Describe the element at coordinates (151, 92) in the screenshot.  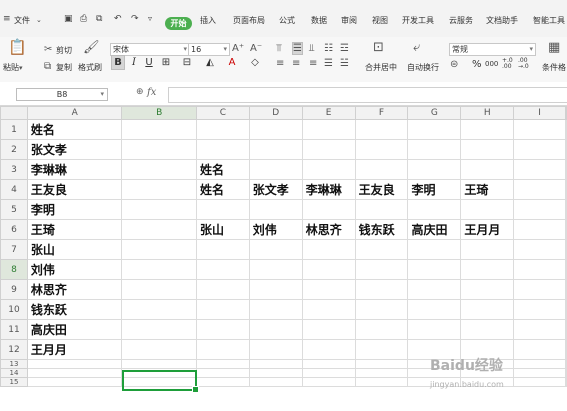
I see `fx-icon: fx` at that location.